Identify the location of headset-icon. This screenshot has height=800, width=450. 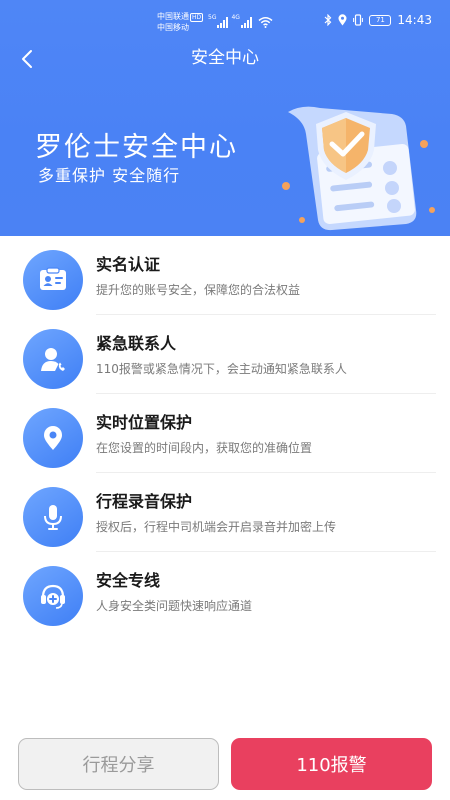
(53, 596).